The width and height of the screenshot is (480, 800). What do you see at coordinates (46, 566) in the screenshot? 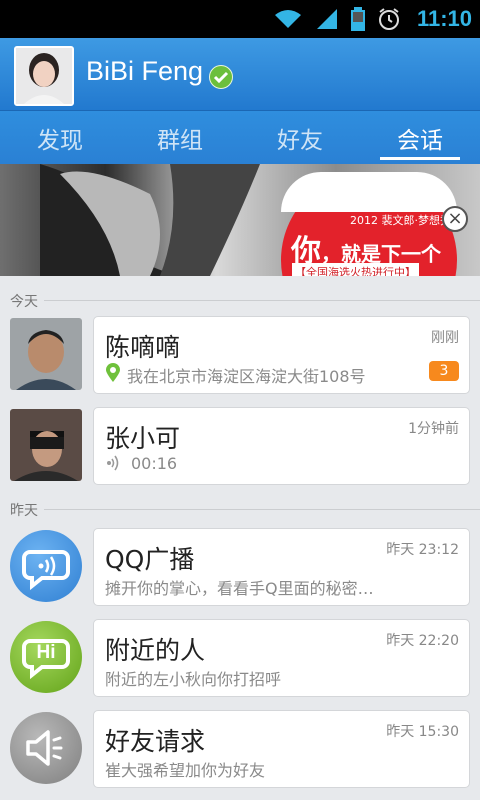
I see `broadcast-icon` at bounding box center [46, 566].